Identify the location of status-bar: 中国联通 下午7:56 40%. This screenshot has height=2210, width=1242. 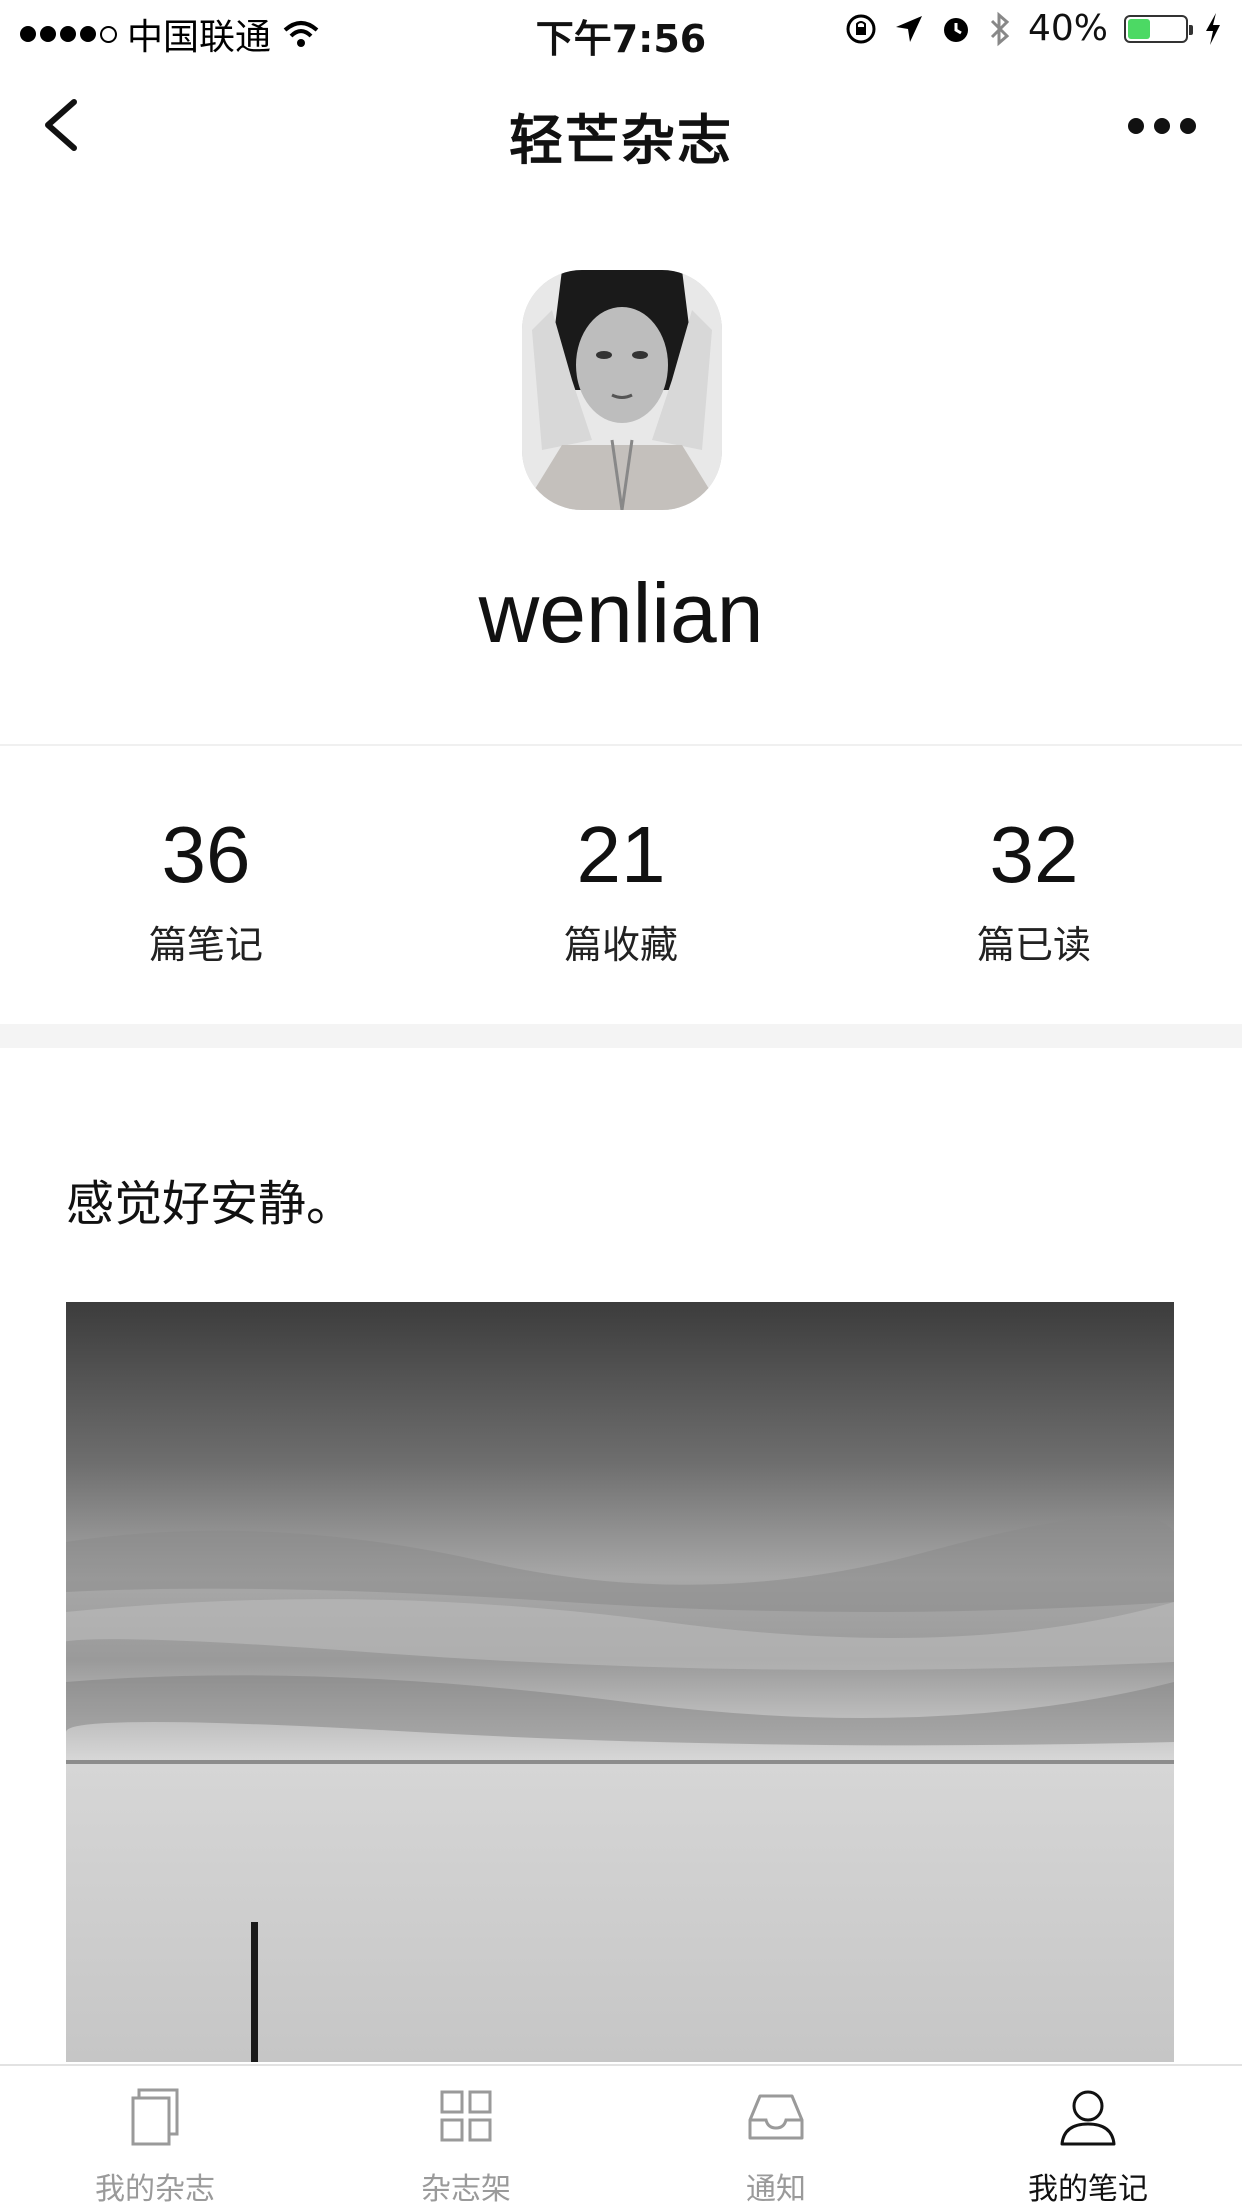
(621, 31).